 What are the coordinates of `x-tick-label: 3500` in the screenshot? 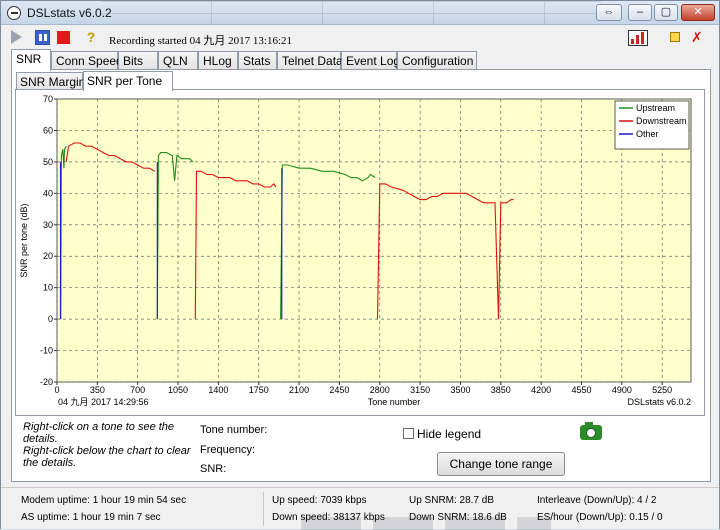 It's located at (460, 390).